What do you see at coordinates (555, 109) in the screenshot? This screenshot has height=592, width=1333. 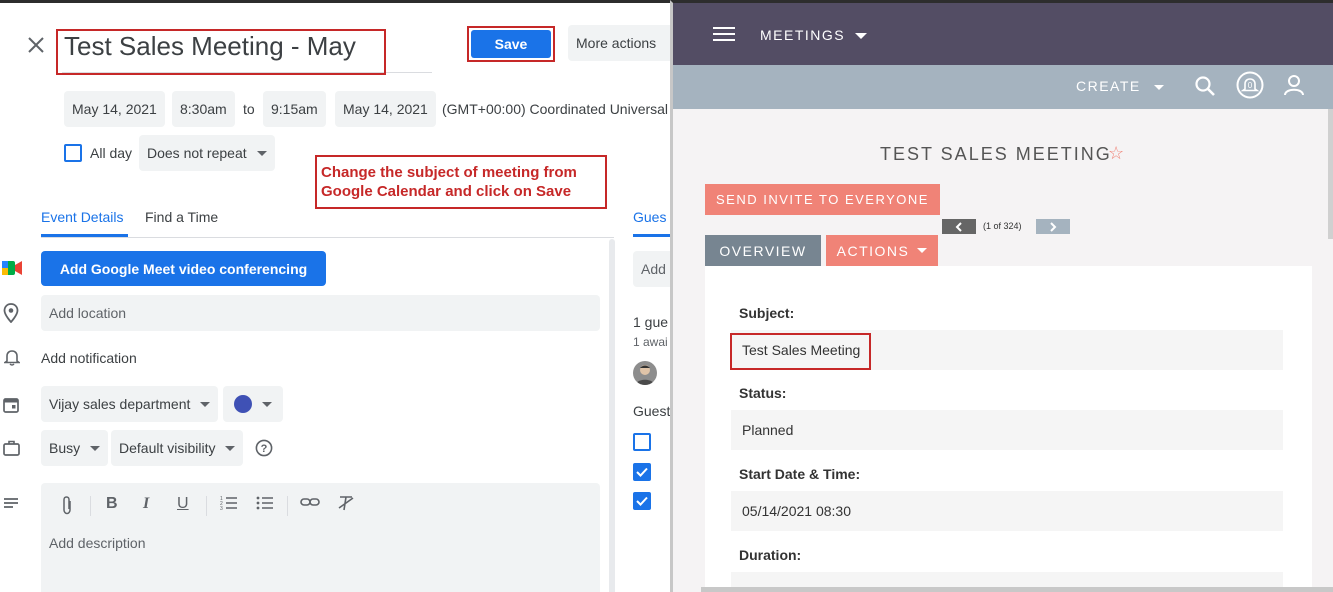 I see `timezone-text: (GMT+00:00) Coordinated Universal` at bounding box center [555, 109].